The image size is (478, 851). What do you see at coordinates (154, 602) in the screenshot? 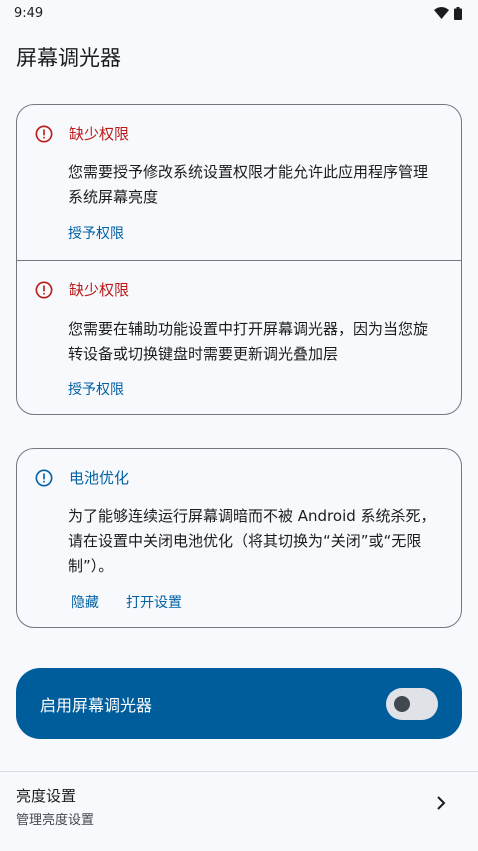
I see `open-settings-link: 打开设置` at bounding box center [154, 602].